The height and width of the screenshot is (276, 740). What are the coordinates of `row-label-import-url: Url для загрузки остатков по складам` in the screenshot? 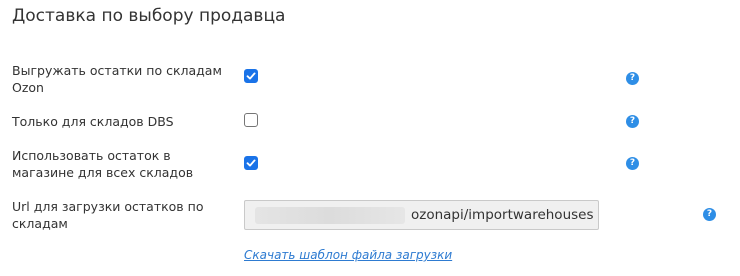 It's located at (108, 215).